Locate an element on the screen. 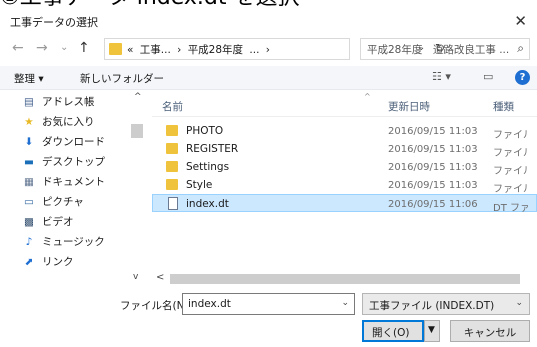  breadcrumb-overflow: « is located at coordinates (130, 50).